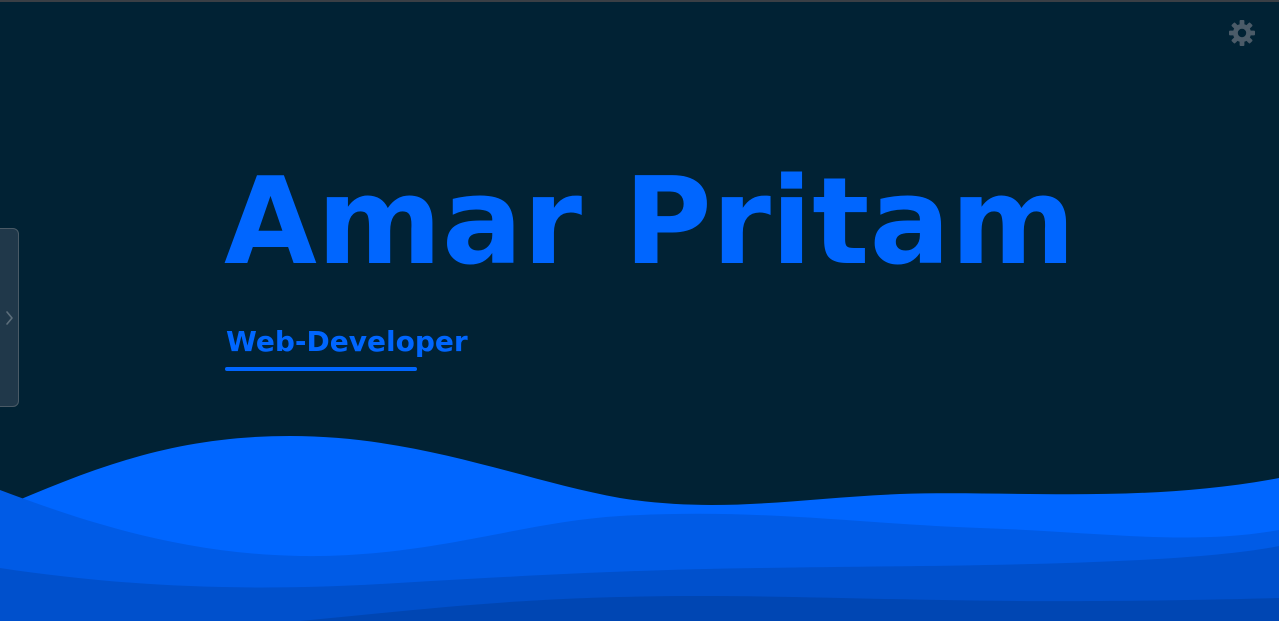 The image size is (1279, 621). What do you see at coordinates (639, 1) in the screenshot?
I see `window-top-border` at bounding box center [639, 1].